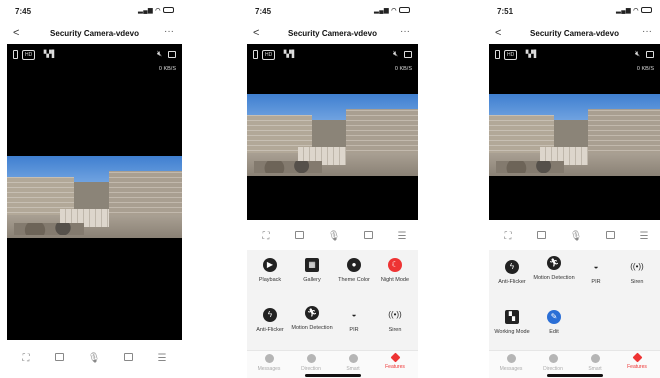  I want to click on edit-icon: ✎, so click(554, 317).